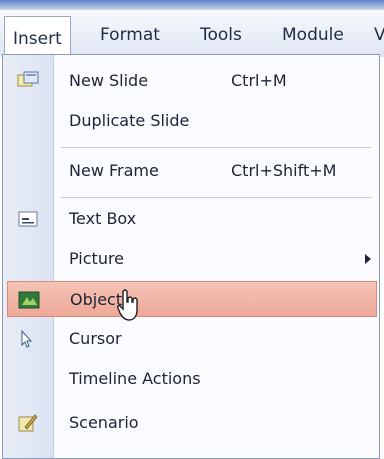  I want to click on menu-tools: Tools, so click(221, 35).